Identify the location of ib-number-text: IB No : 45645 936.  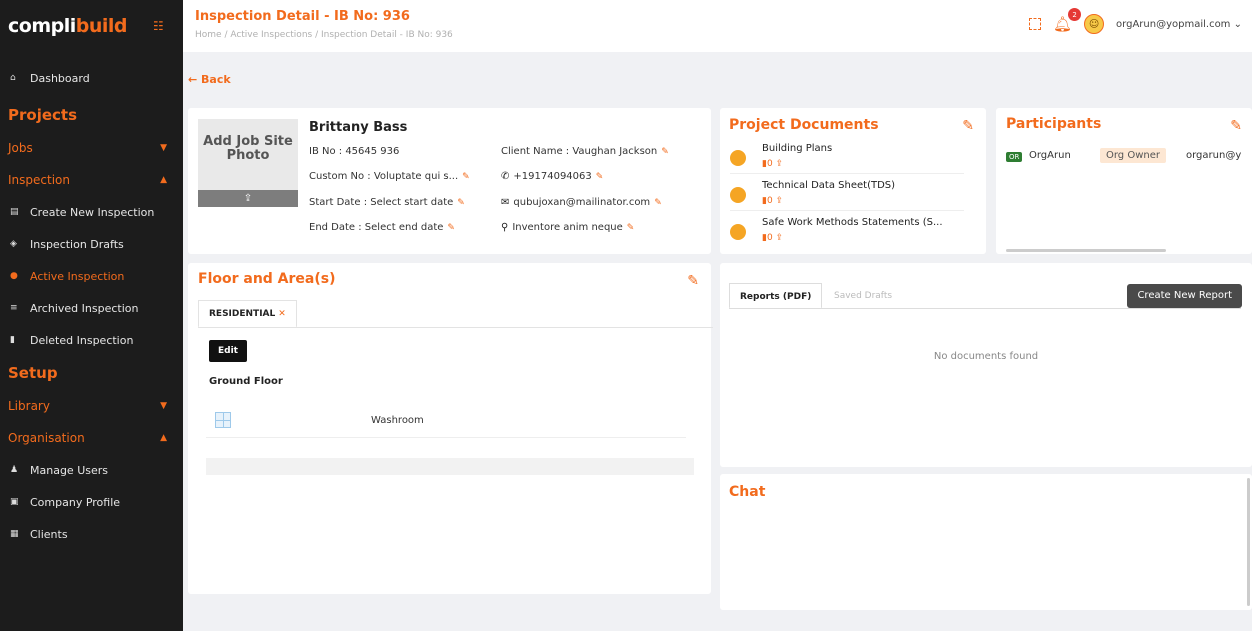
(354, 151).